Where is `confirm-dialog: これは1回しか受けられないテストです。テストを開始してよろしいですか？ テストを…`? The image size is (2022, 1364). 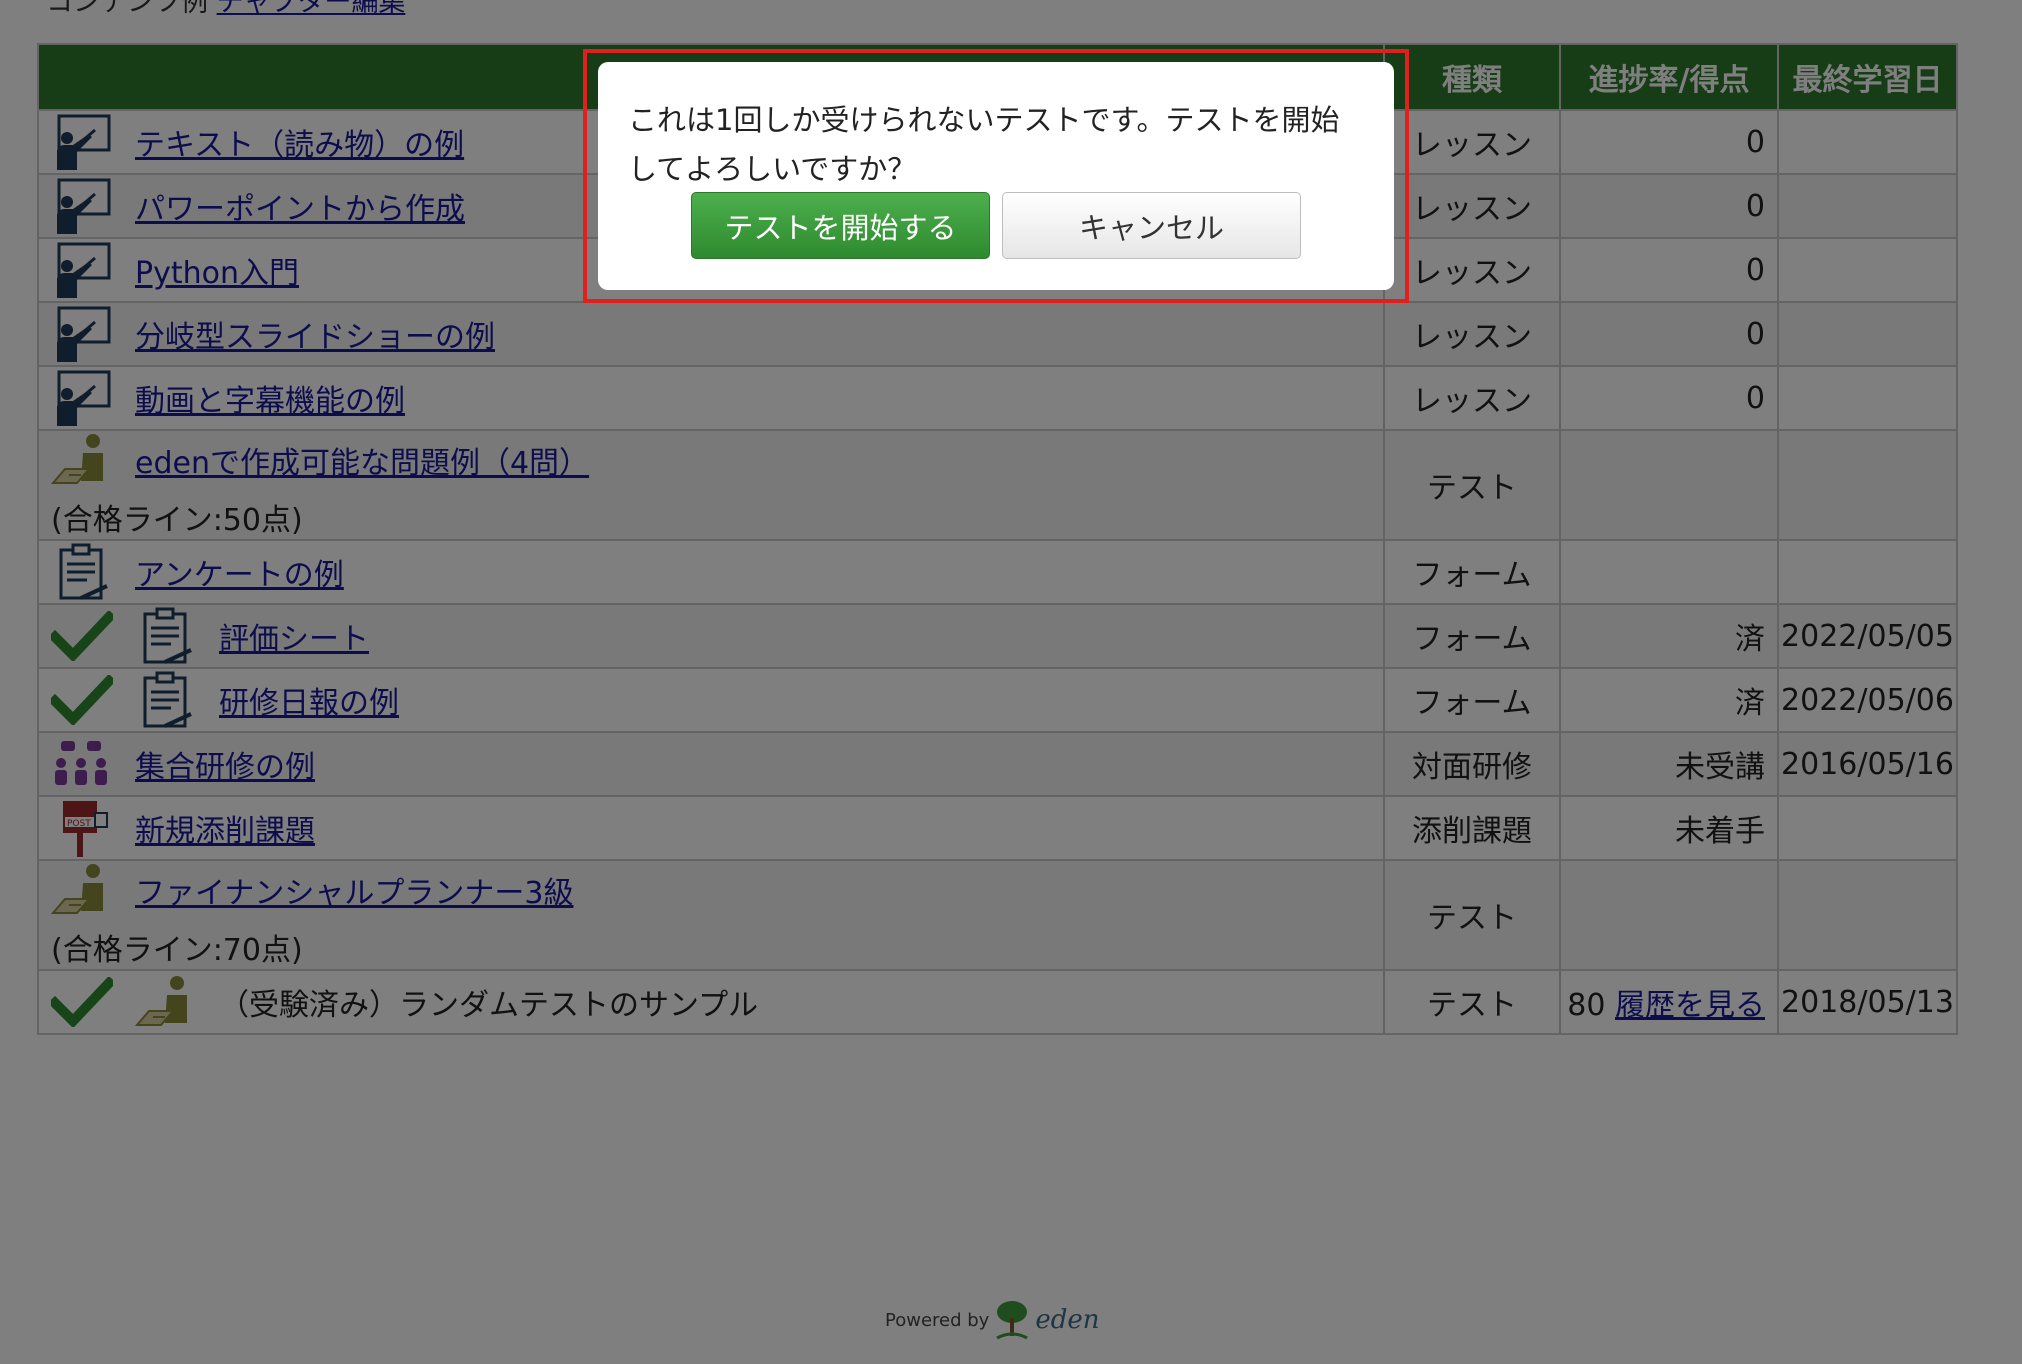 confirm-dialog: これは1回しか受けられないテストです。テストを開始してよろしいですか？ テストを… is located at coordinates (996, 176).